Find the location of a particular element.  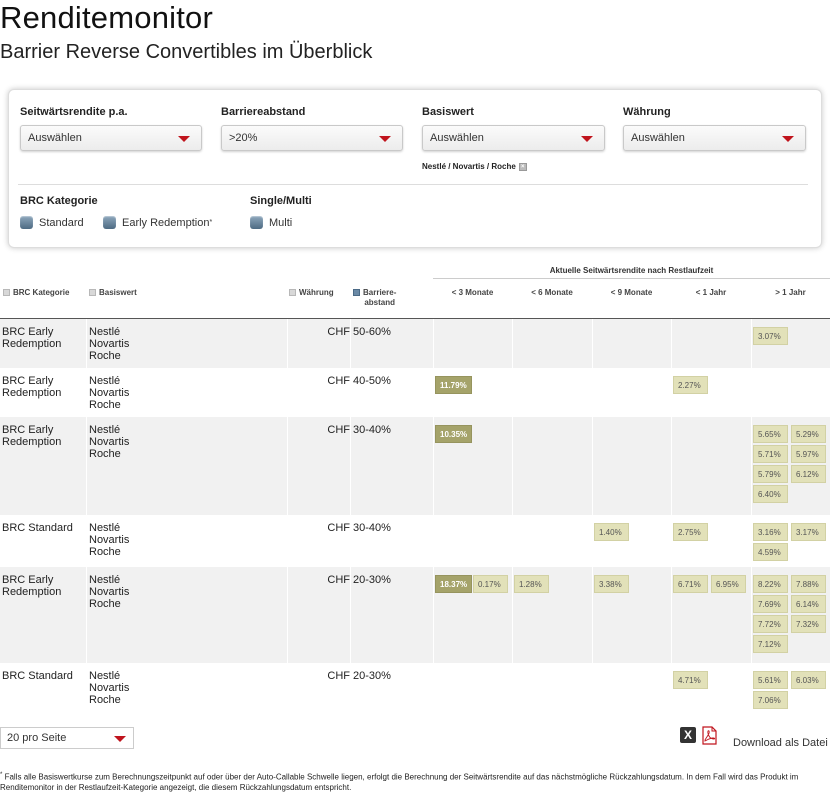

per-page-select: 20 pro Seite is located at coordinates (67, 738).